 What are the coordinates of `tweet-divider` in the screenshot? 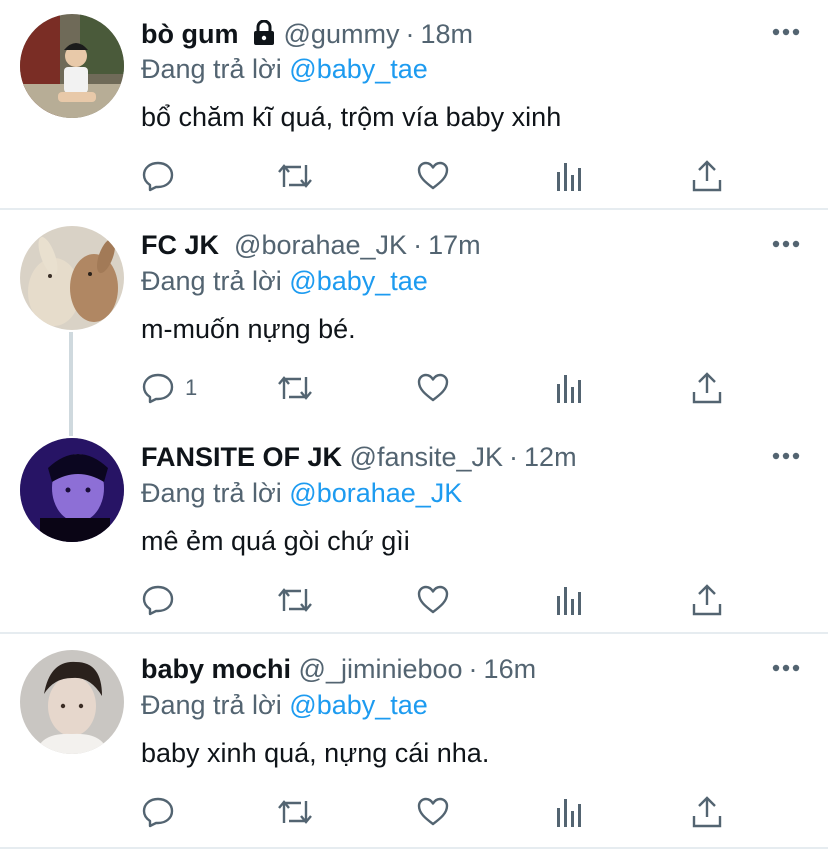 It's located at (414, 848).